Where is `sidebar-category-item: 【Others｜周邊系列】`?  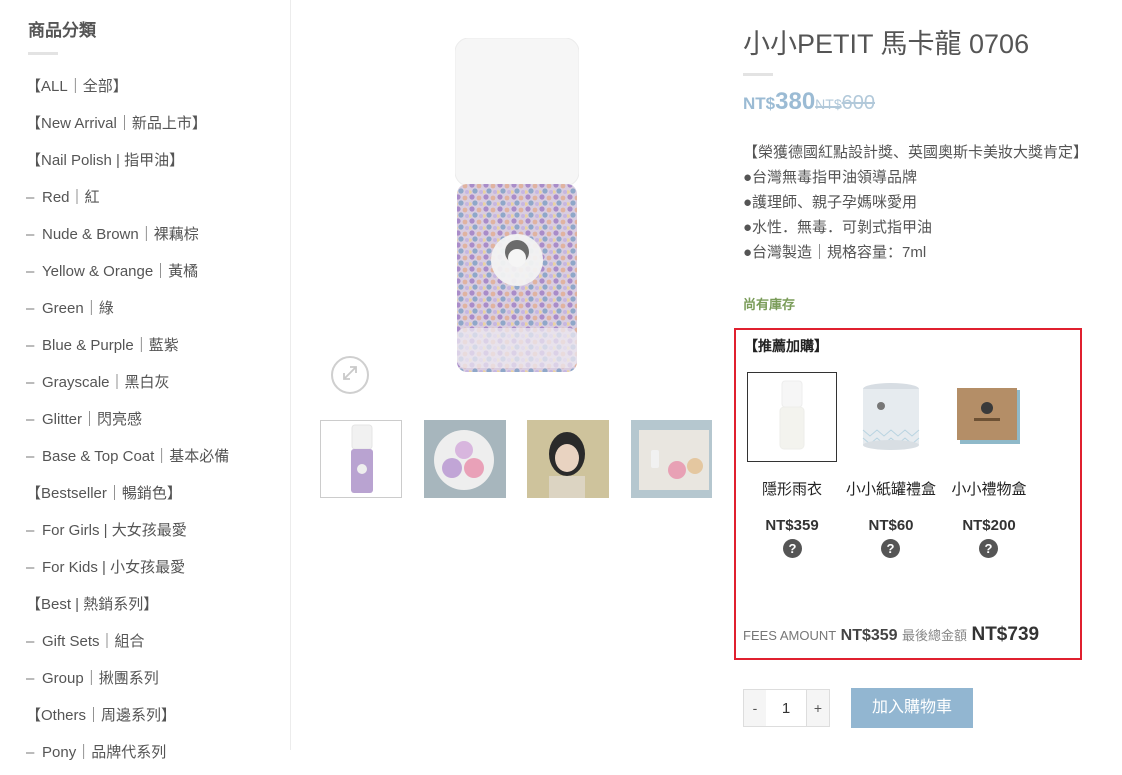 sidebar-category-item: 【Others｜周邊系列】 is located at coordinates (127, 719).